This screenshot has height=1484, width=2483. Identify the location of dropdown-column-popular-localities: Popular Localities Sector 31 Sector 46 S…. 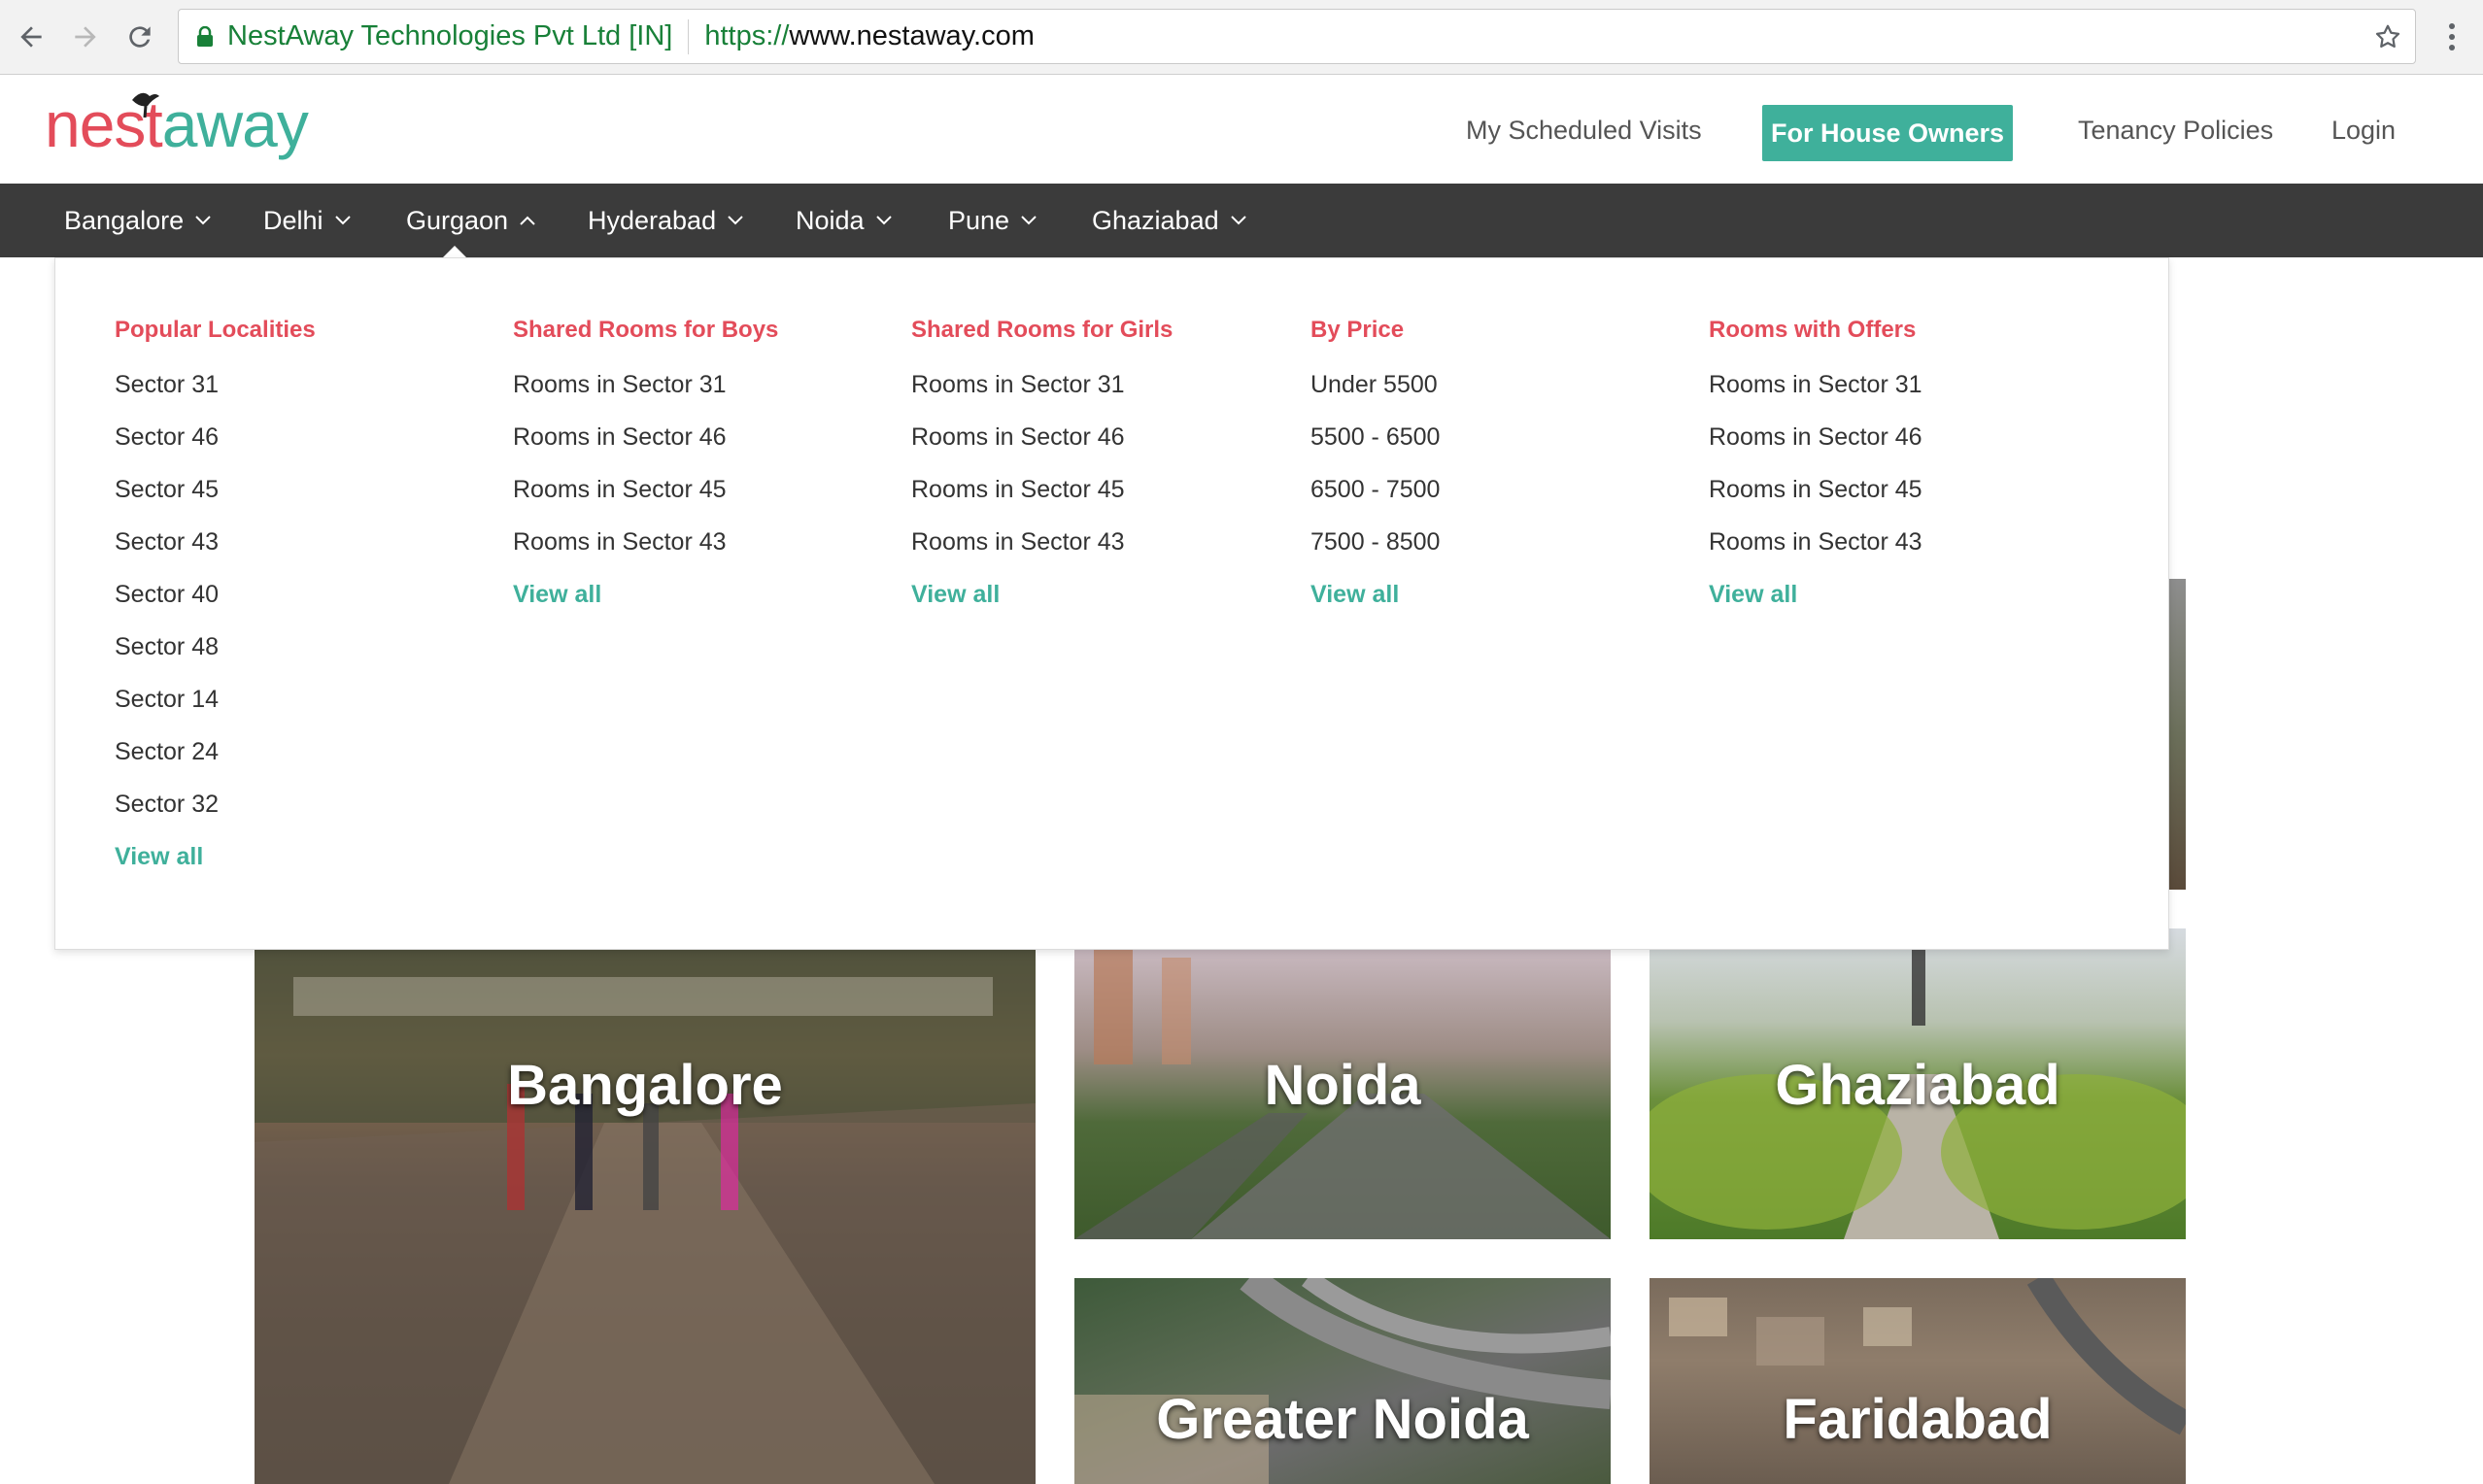
(215, 594).